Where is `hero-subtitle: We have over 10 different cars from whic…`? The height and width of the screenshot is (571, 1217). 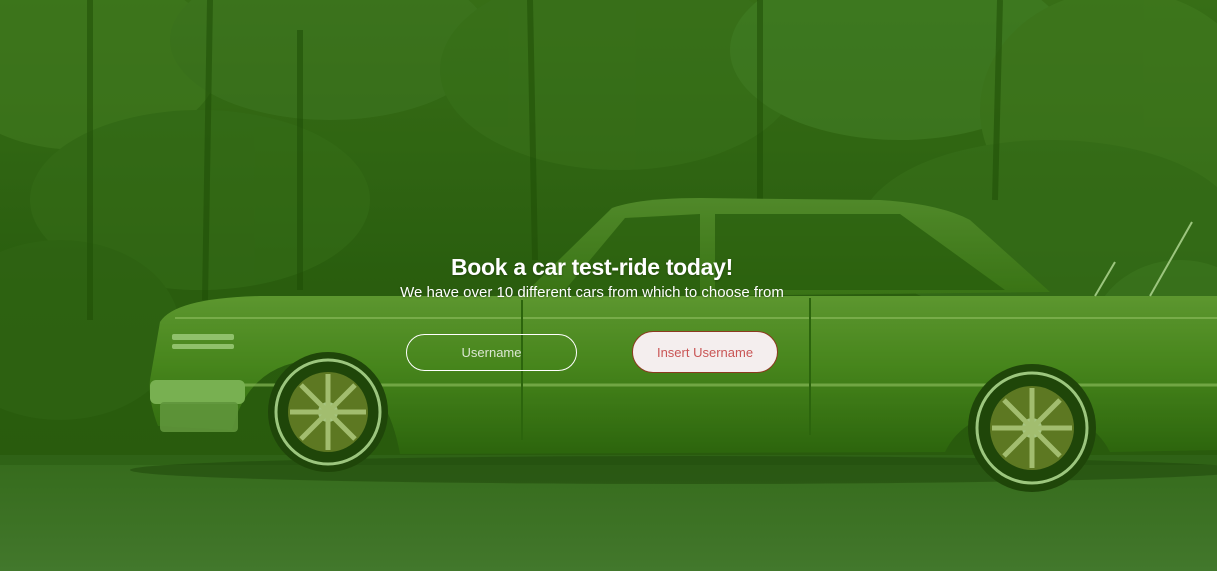
hero-subtitle: We have over 10 different cars from whic… is located at coordinates (592, 292).